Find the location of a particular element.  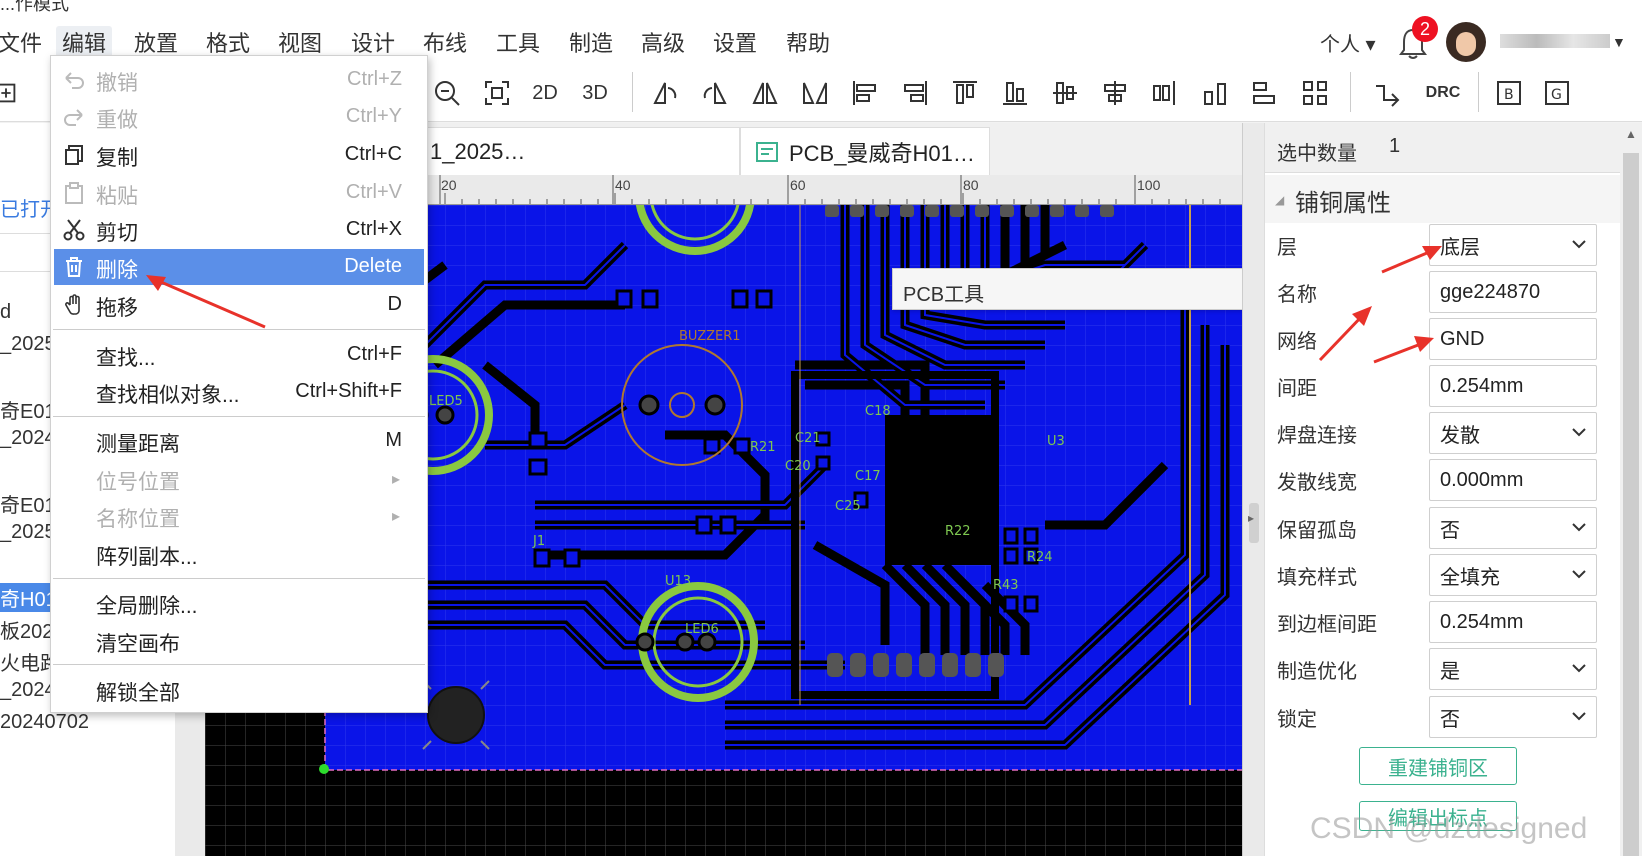

name-input: gge224870 is located at coordinates (1513, 292).